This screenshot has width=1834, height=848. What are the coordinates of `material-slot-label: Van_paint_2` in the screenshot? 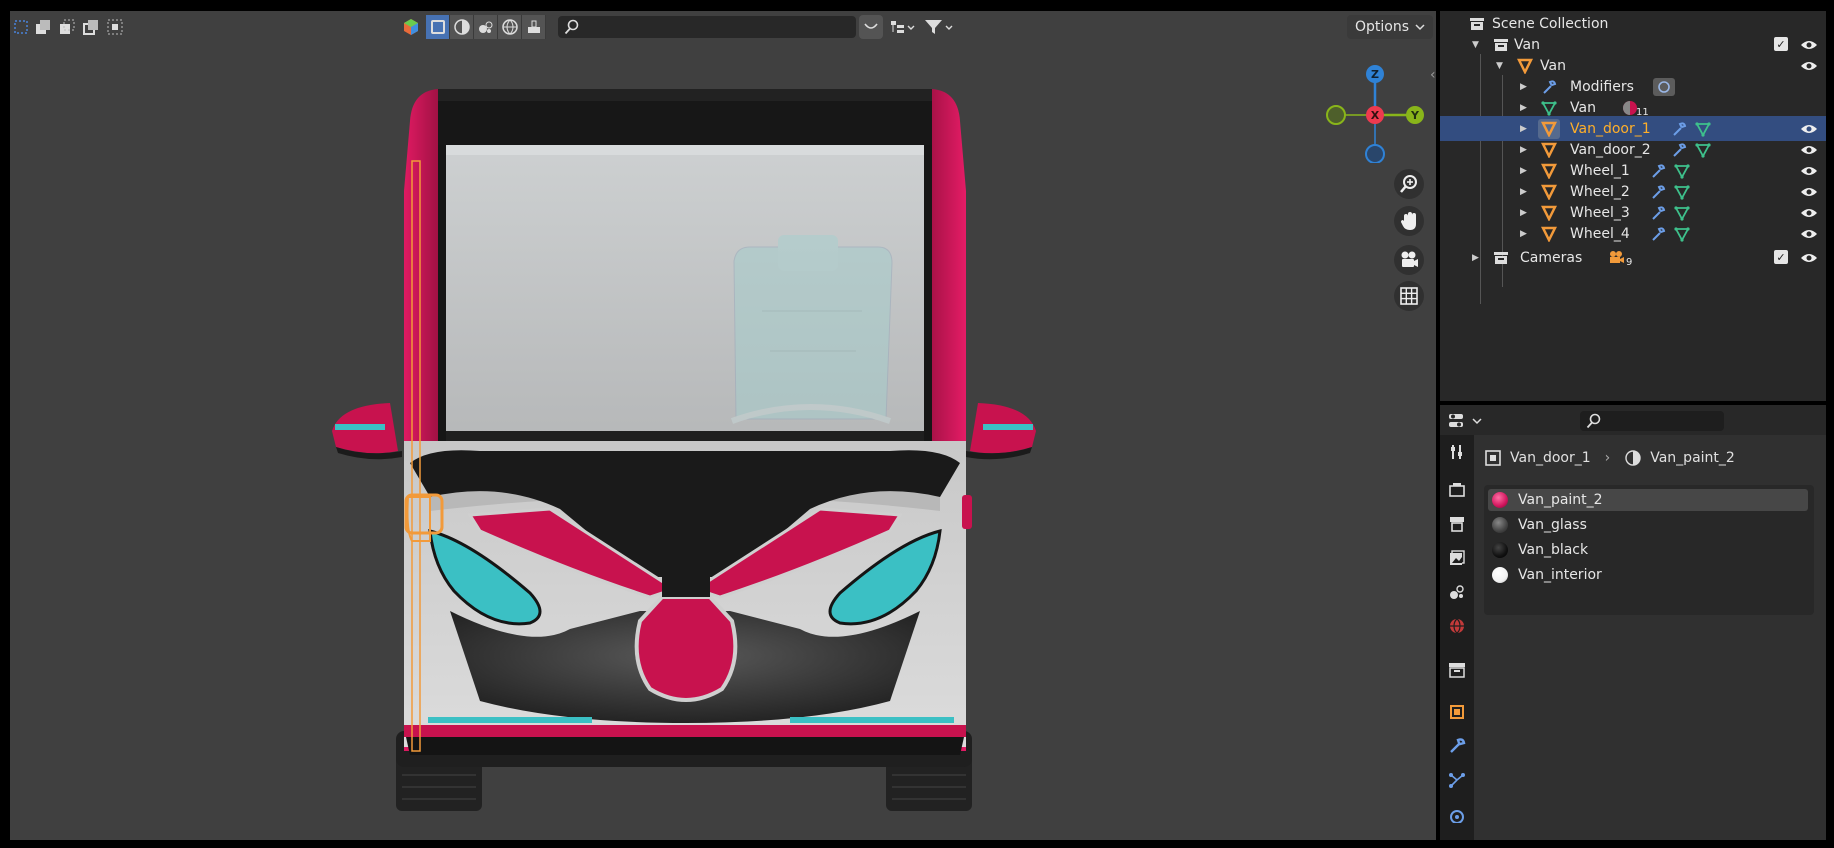 It's located at (1560, 500).